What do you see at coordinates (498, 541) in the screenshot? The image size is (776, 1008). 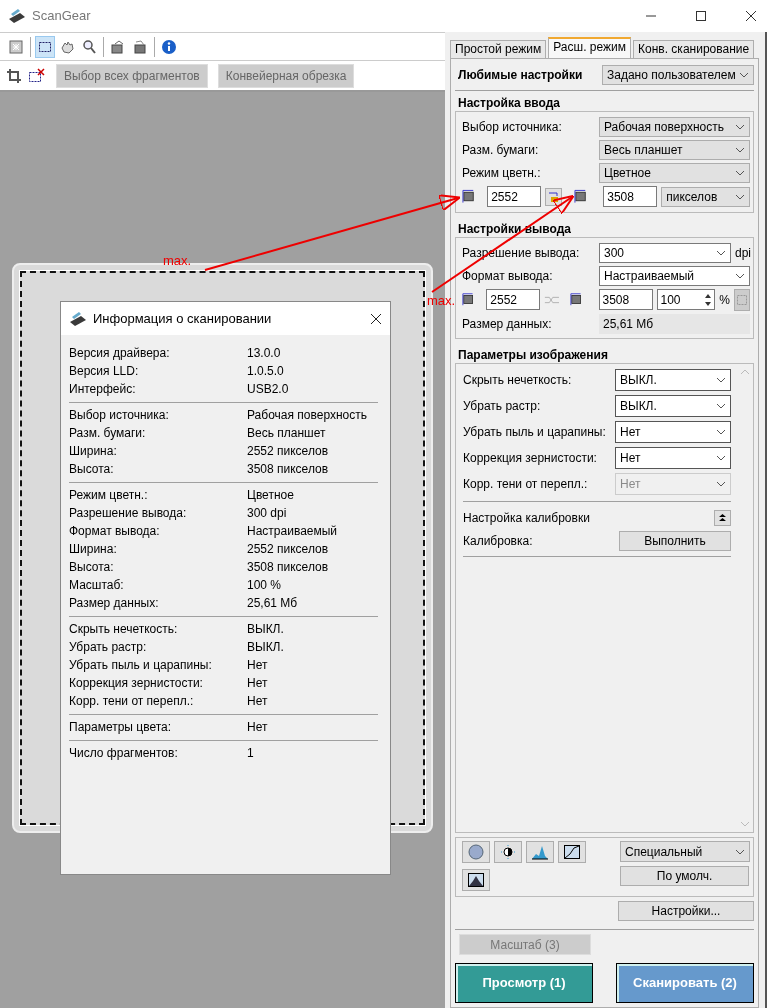 I see `field-label: Калибровка:` at bounding box center [498, 541].